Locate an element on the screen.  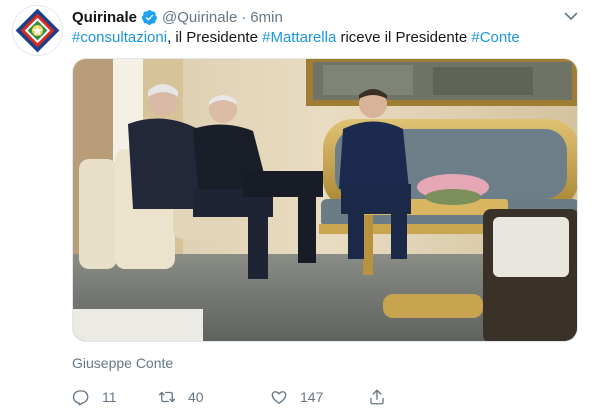
quirinale-emblem-icon is located at coordinates (37, 30).